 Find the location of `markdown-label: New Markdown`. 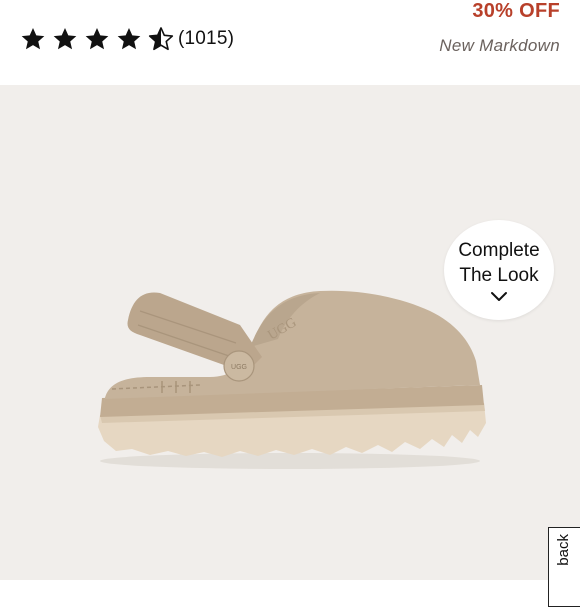

markdown-label: New Markdown is located at coordinates (499, 45).